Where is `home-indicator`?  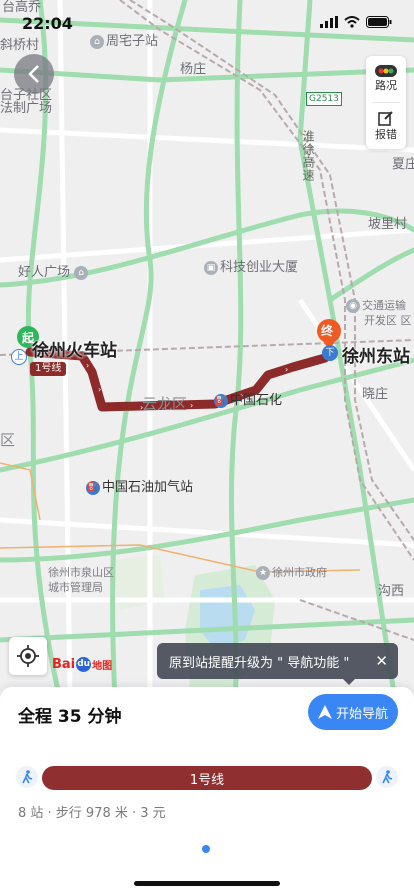 home-indicator is located at coordinates (207, 883).